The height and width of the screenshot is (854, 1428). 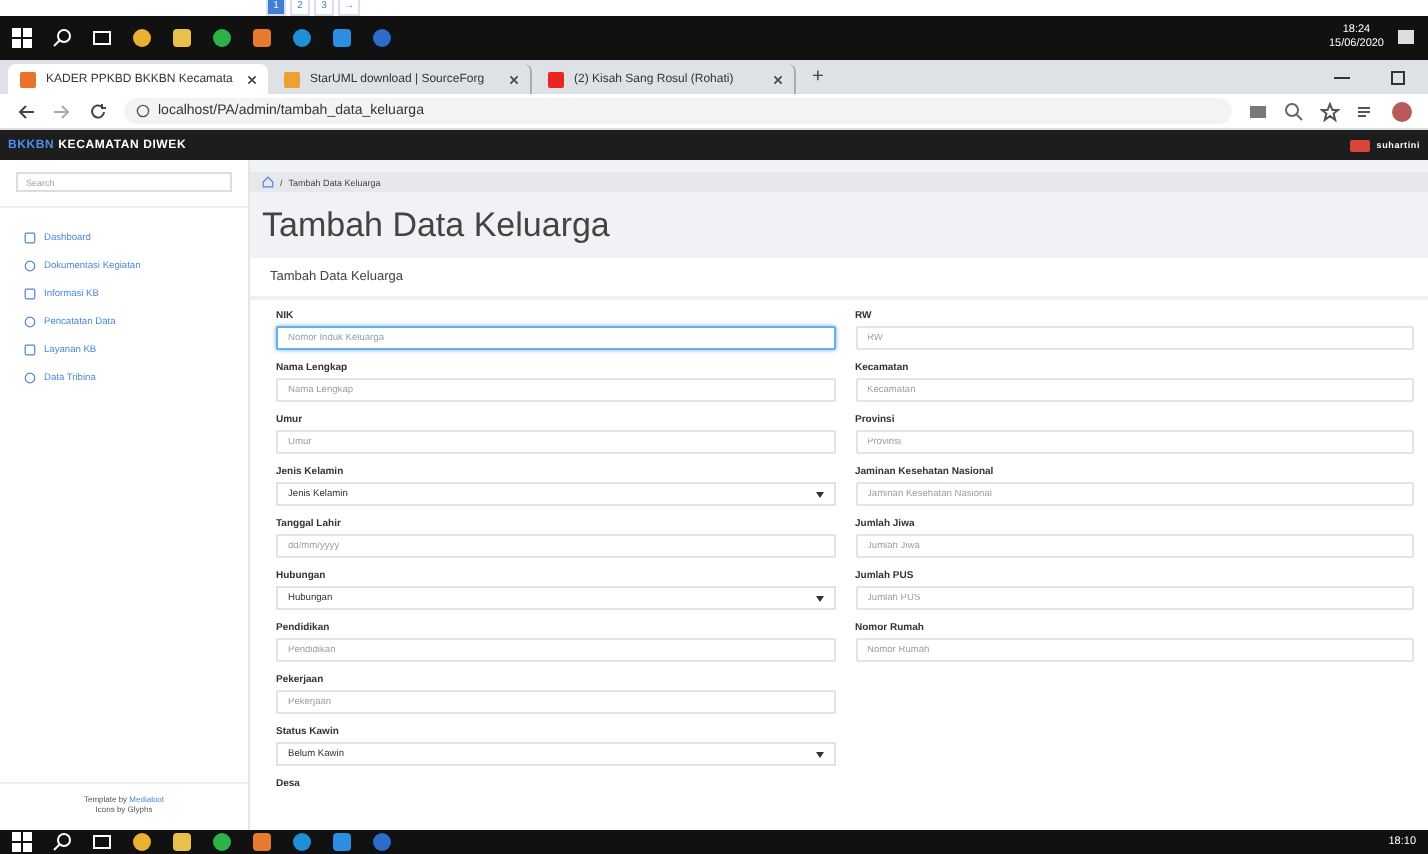 I want to click on new-tab-button: +, so click(x=818, y=77).